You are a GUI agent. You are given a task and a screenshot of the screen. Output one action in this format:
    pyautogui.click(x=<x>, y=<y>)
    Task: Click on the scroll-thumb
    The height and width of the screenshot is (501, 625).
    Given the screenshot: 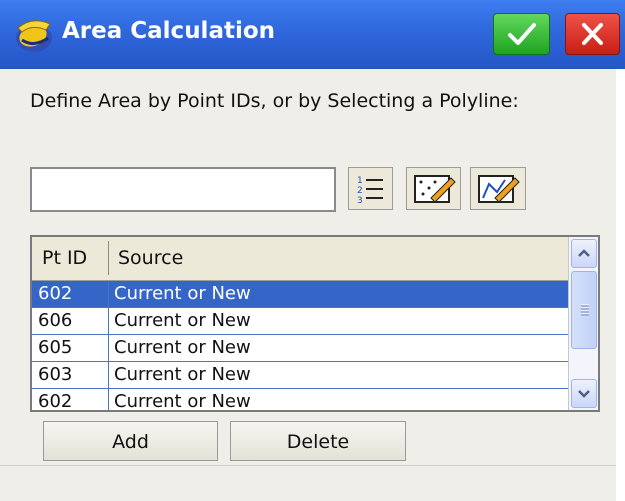 What is the action you would take?
    pyautogui.click(x=584, y=310)
    